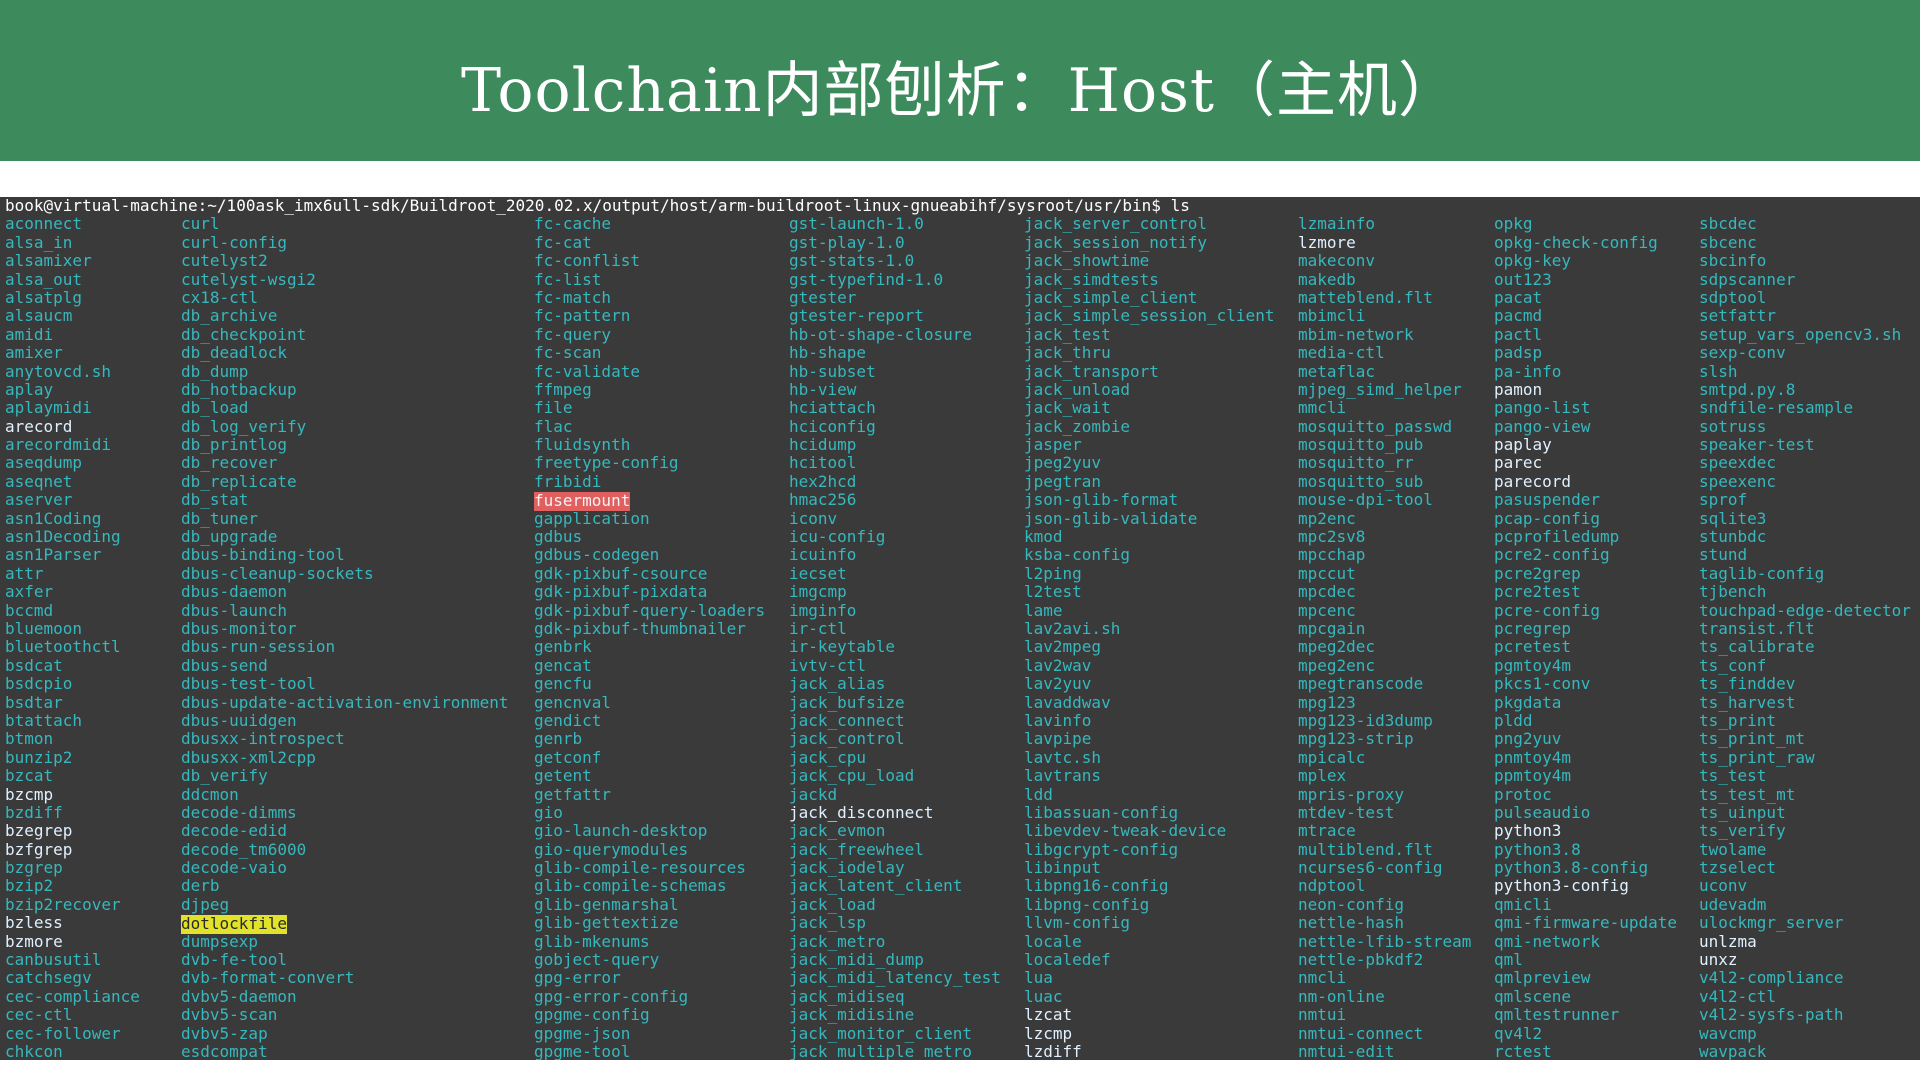 This screenshot has width=1920, height=1080. I want to click on ls-entry: jack_alias, so click(837, 684).